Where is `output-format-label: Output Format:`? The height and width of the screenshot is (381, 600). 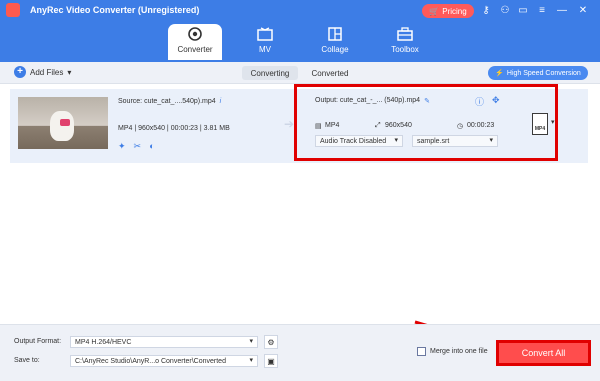 output-format-label: Output Format: is located at coordinates (38, 341).